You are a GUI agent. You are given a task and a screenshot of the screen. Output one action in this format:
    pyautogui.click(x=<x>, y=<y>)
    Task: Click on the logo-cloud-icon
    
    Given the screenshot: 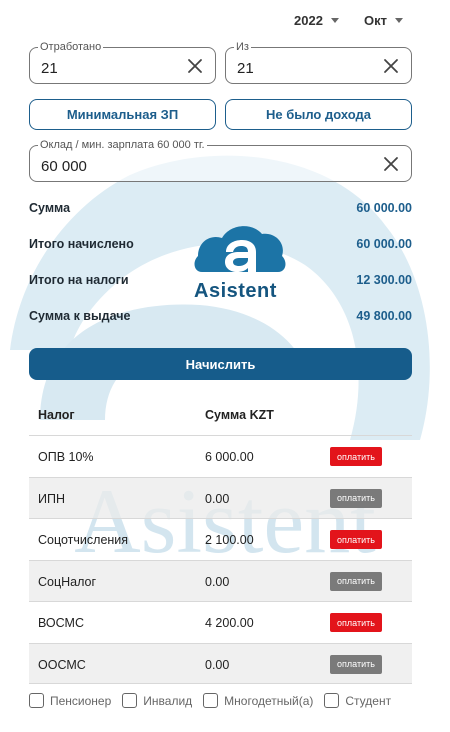 What is the action you would take?
    pyautogui.click(x=240, y=249)
    